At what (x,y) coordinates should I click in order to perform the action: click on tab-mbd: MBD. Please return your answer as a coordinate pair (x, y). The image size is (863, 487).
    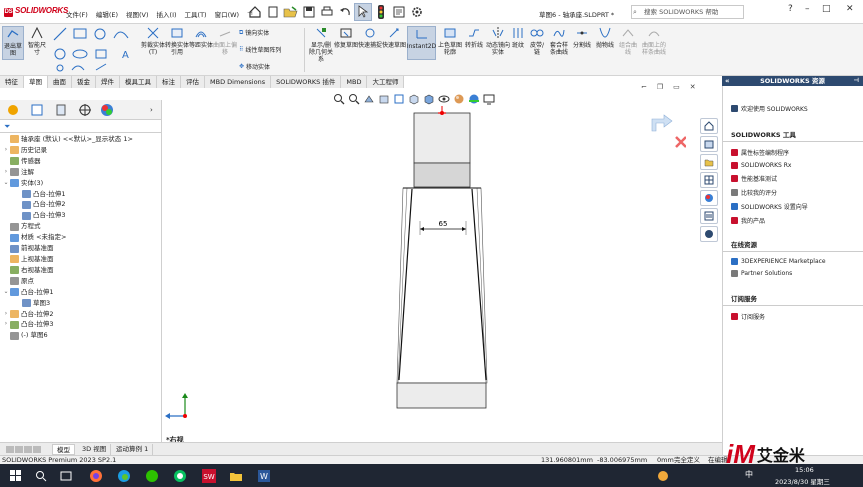
    Looking at the image, I should click on (354, 82).